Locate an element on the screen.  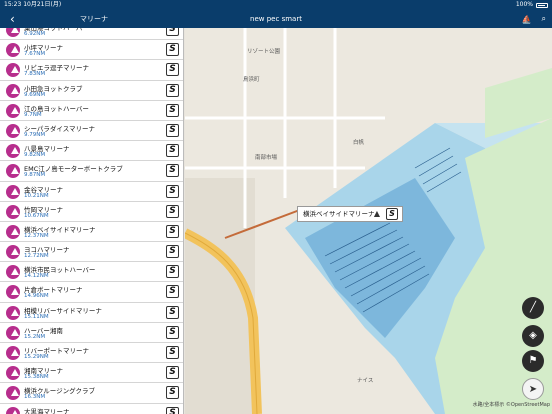
layers-icon: ◈ is located at coordinates (533, 336).